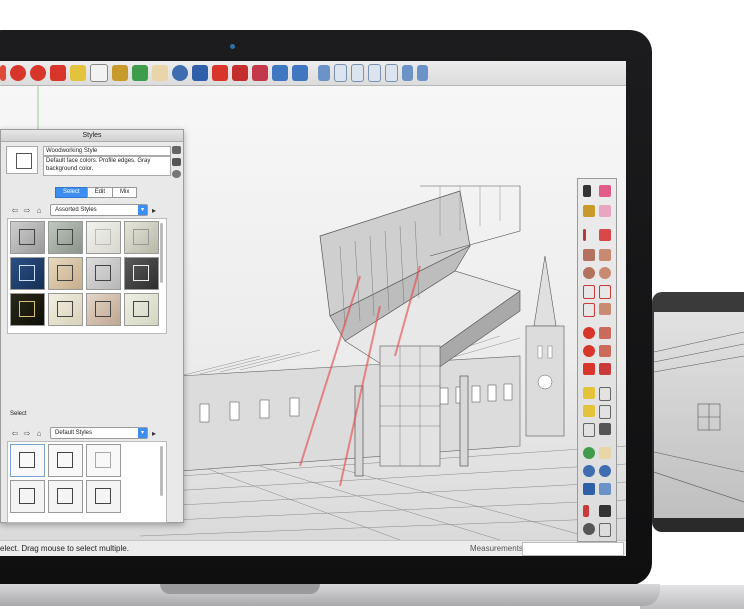  I want to click on library-select-top: Assorted Styles ▾, so click(99, 210).